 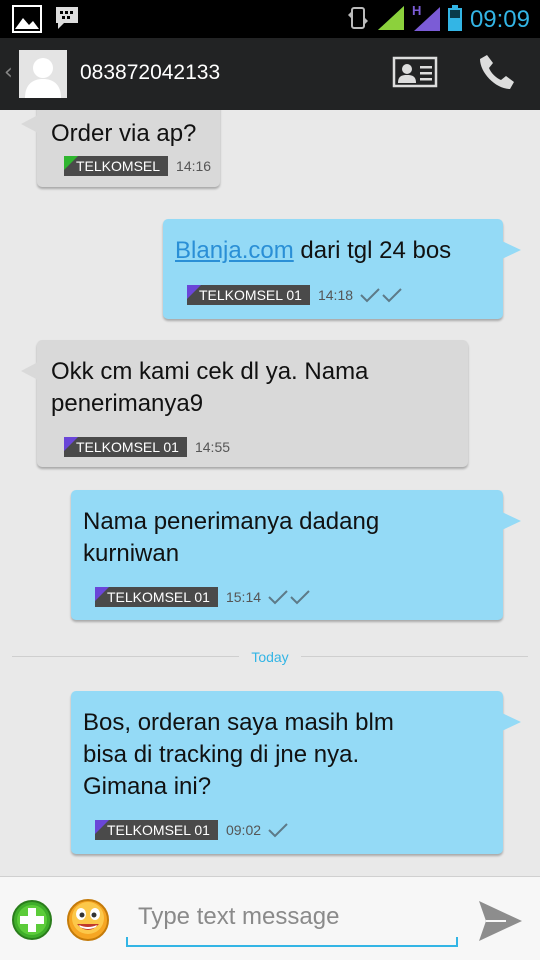 I want to click on network-type-label: H, so click(x=416, y=10).